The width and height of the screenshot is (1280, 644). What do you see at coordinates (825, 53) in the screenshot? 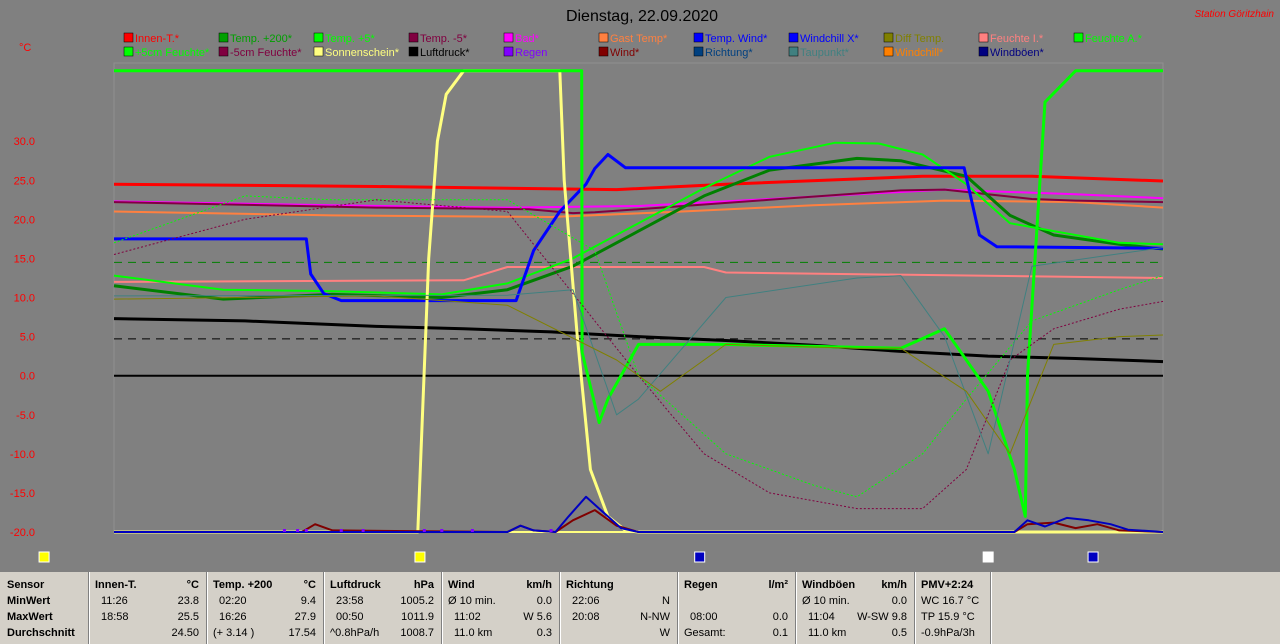
I see `legend-label: Taupunkt*` at bounding box center [825, 53].